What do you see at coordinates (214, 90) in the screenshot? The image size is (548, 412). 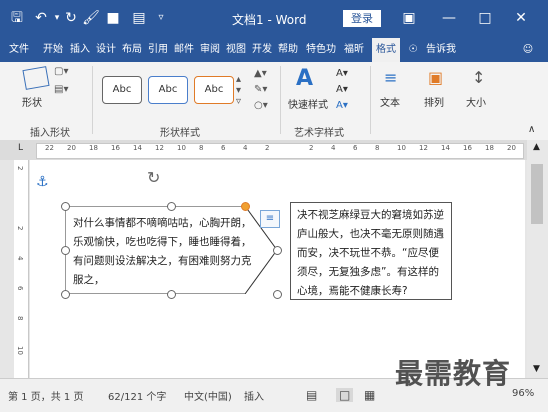 I see `style-preset-3: Abc` at bounding box center [214, 90].